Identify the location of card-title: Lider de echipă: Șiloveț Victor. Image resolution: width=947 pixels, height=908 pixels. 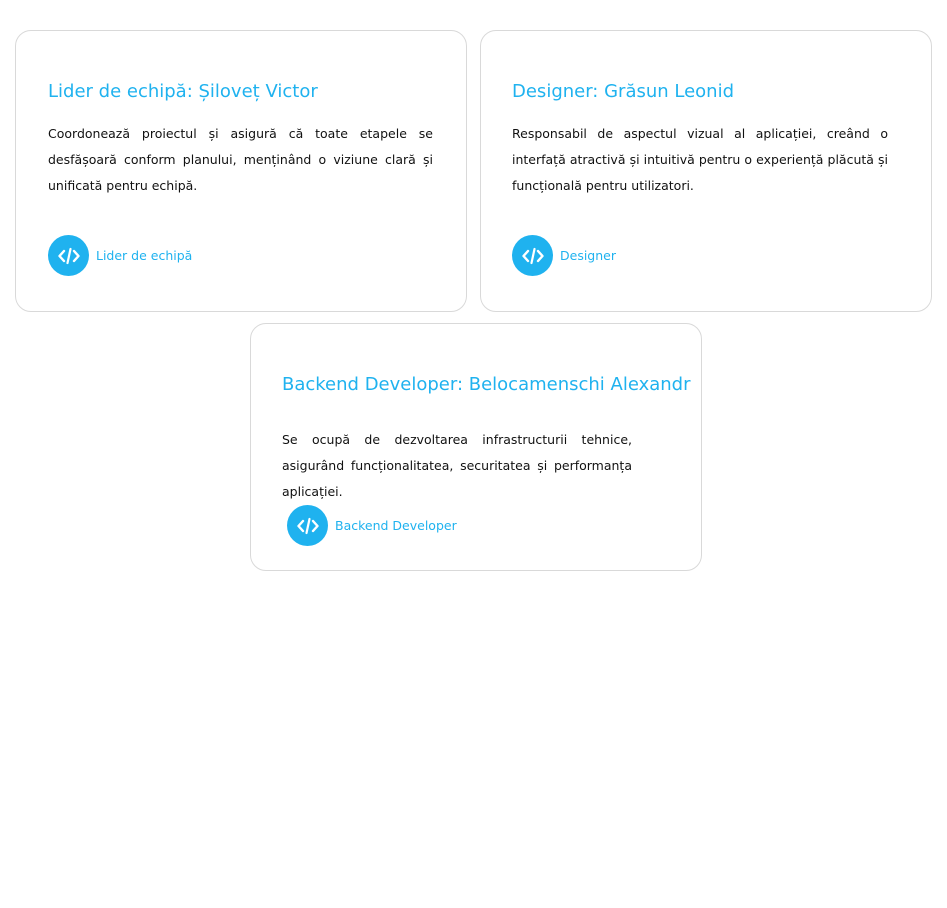
(183, 91).